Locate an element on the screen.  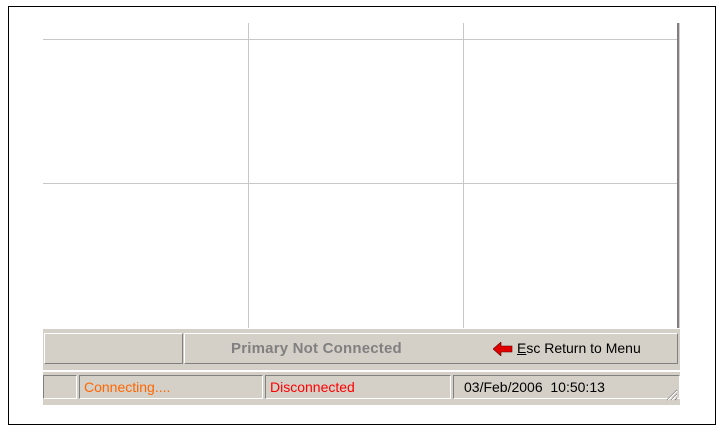
status-cell-blank is located at coordinates (60, 387).